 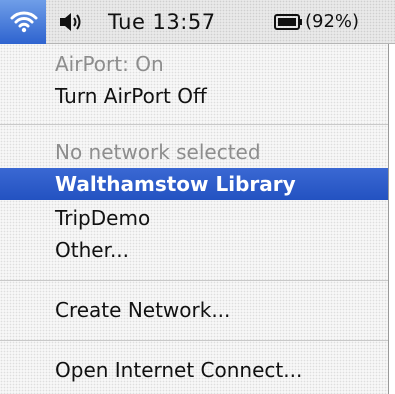 I want to click on network-item-walthamstow-library: Walthamstow Library, so click(x=194, y=184).